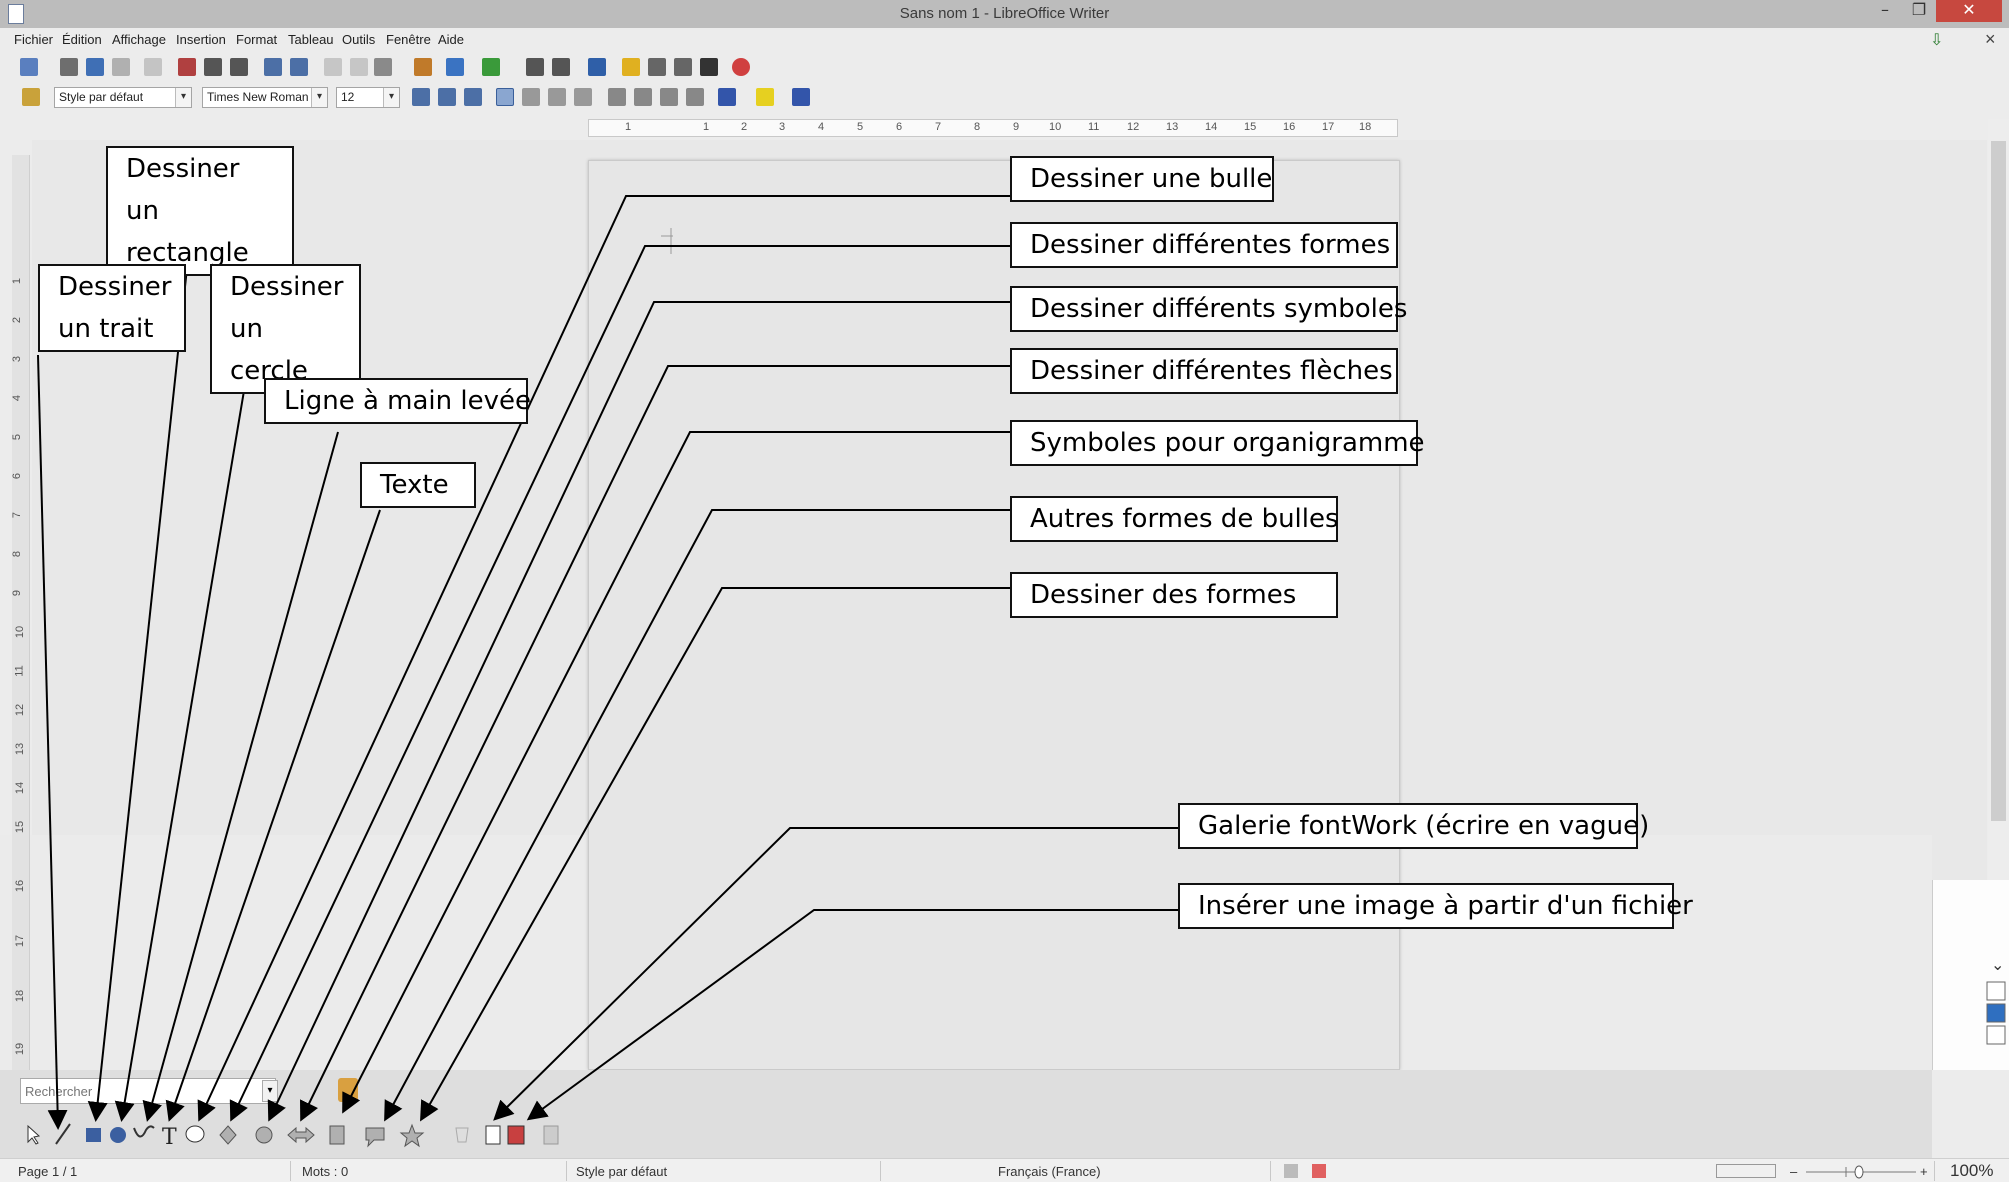  What do you see at coordinates (195, 1134) in the screenshot?
I see `callout-icon` at bounding box center [195, 1134].